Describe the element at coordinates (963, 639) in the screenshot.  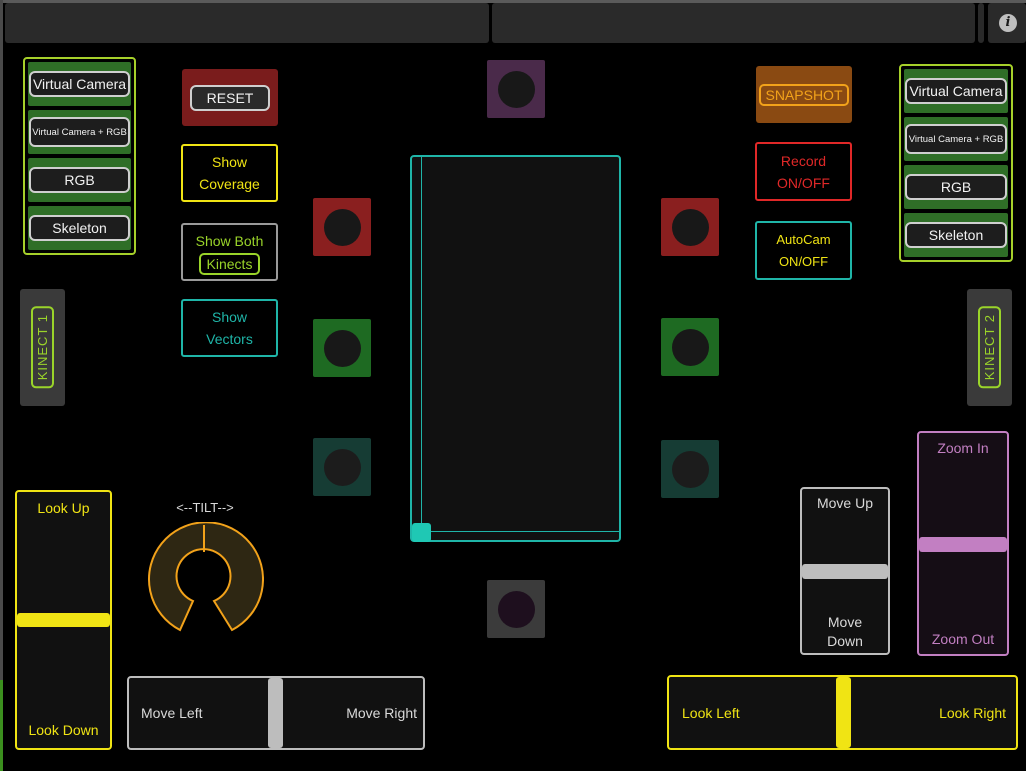
I see `zoom-out-label: Zoom Out` at that location.